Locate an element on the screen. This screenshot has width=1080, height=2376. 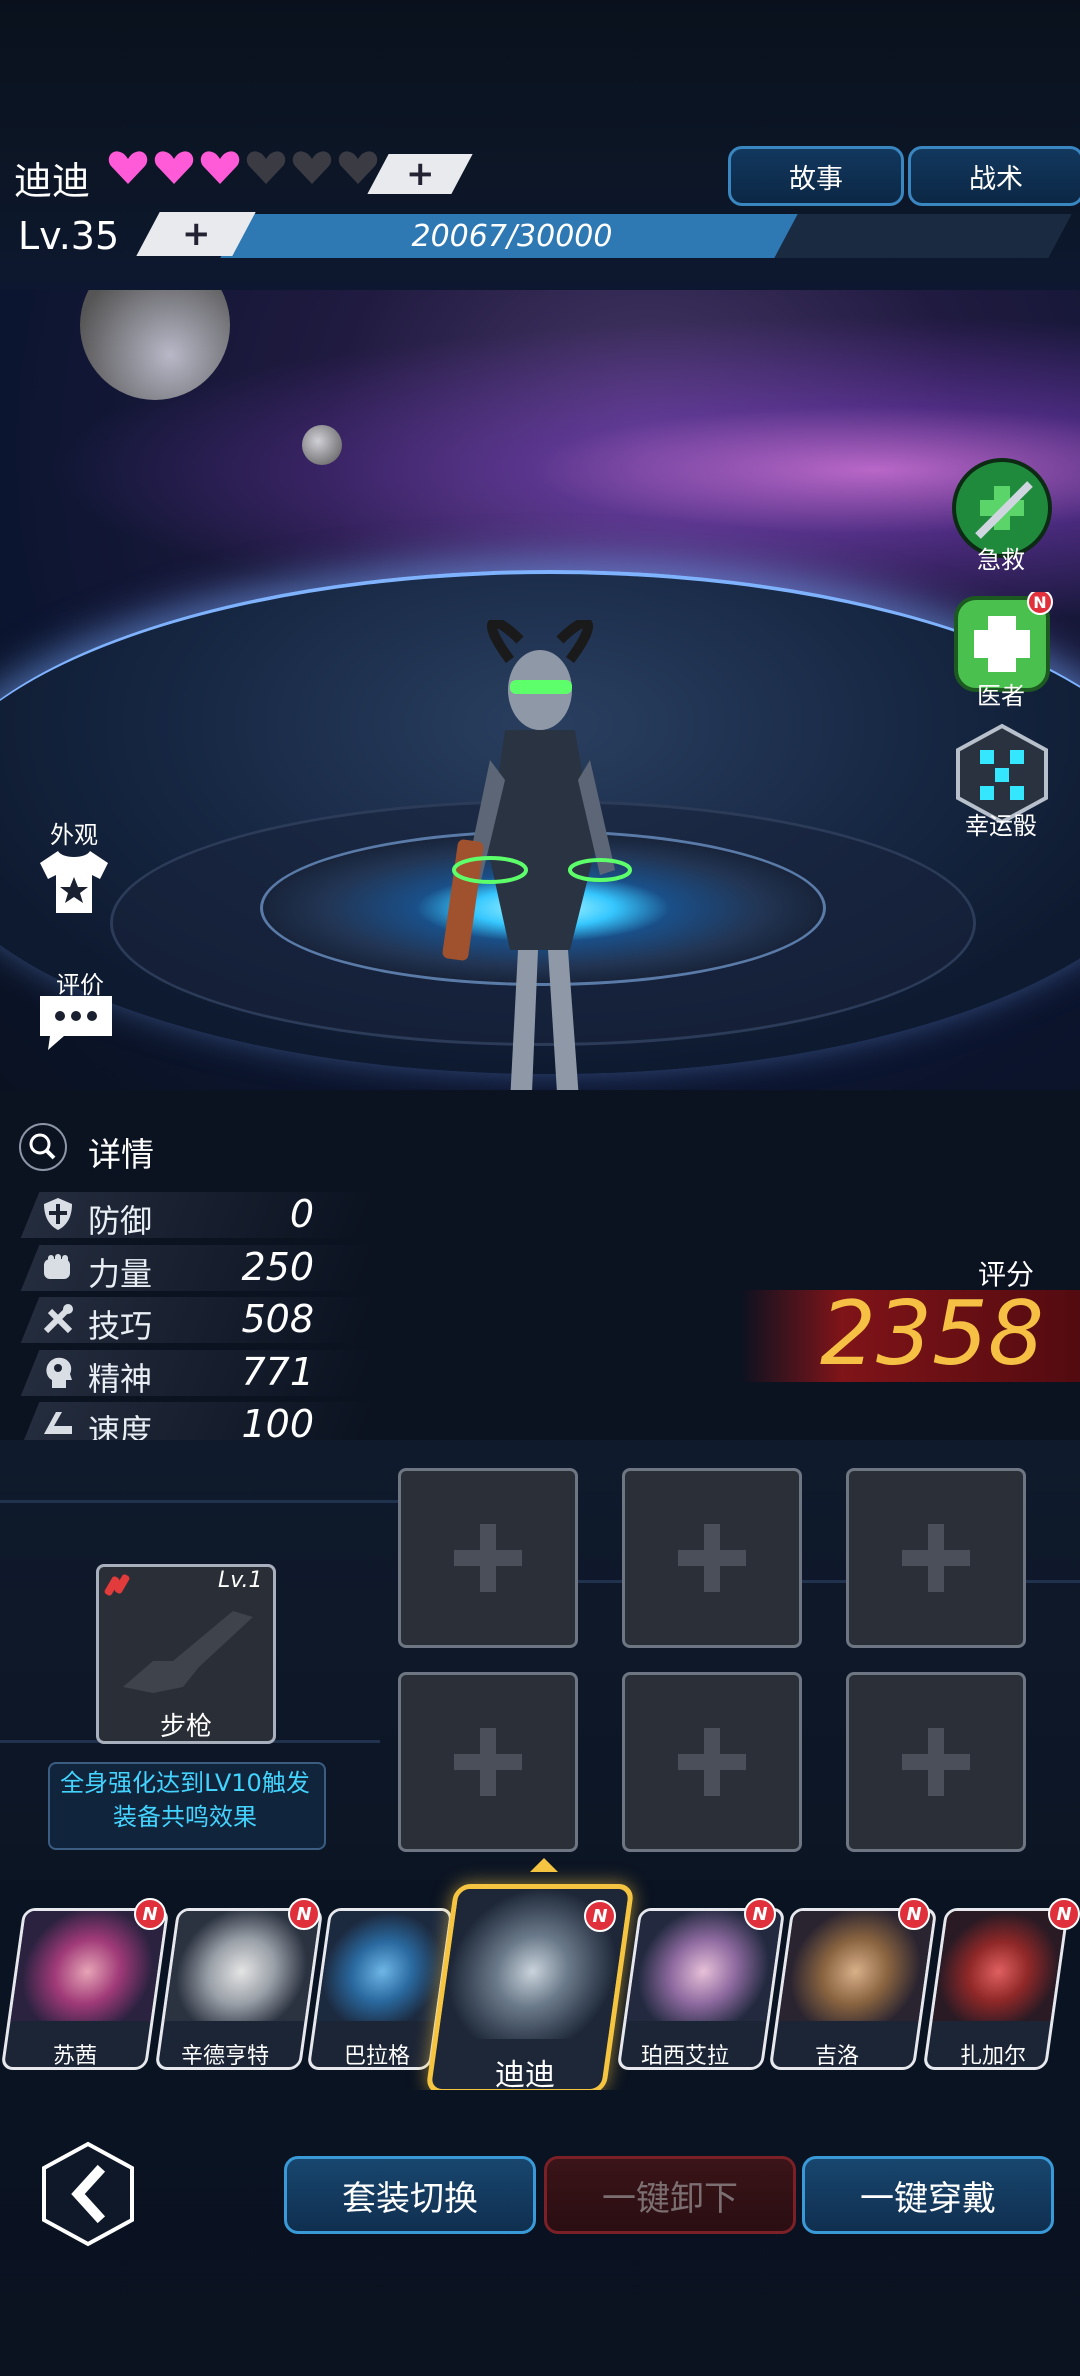
stat-value: 771 is located at coordinates (277, 1372).